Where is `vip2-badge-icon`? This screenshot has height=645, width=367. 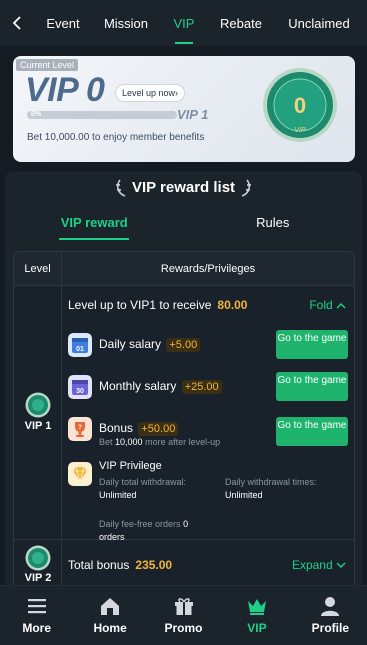
vip2-badge-icon is located at coordinates (38, 558).